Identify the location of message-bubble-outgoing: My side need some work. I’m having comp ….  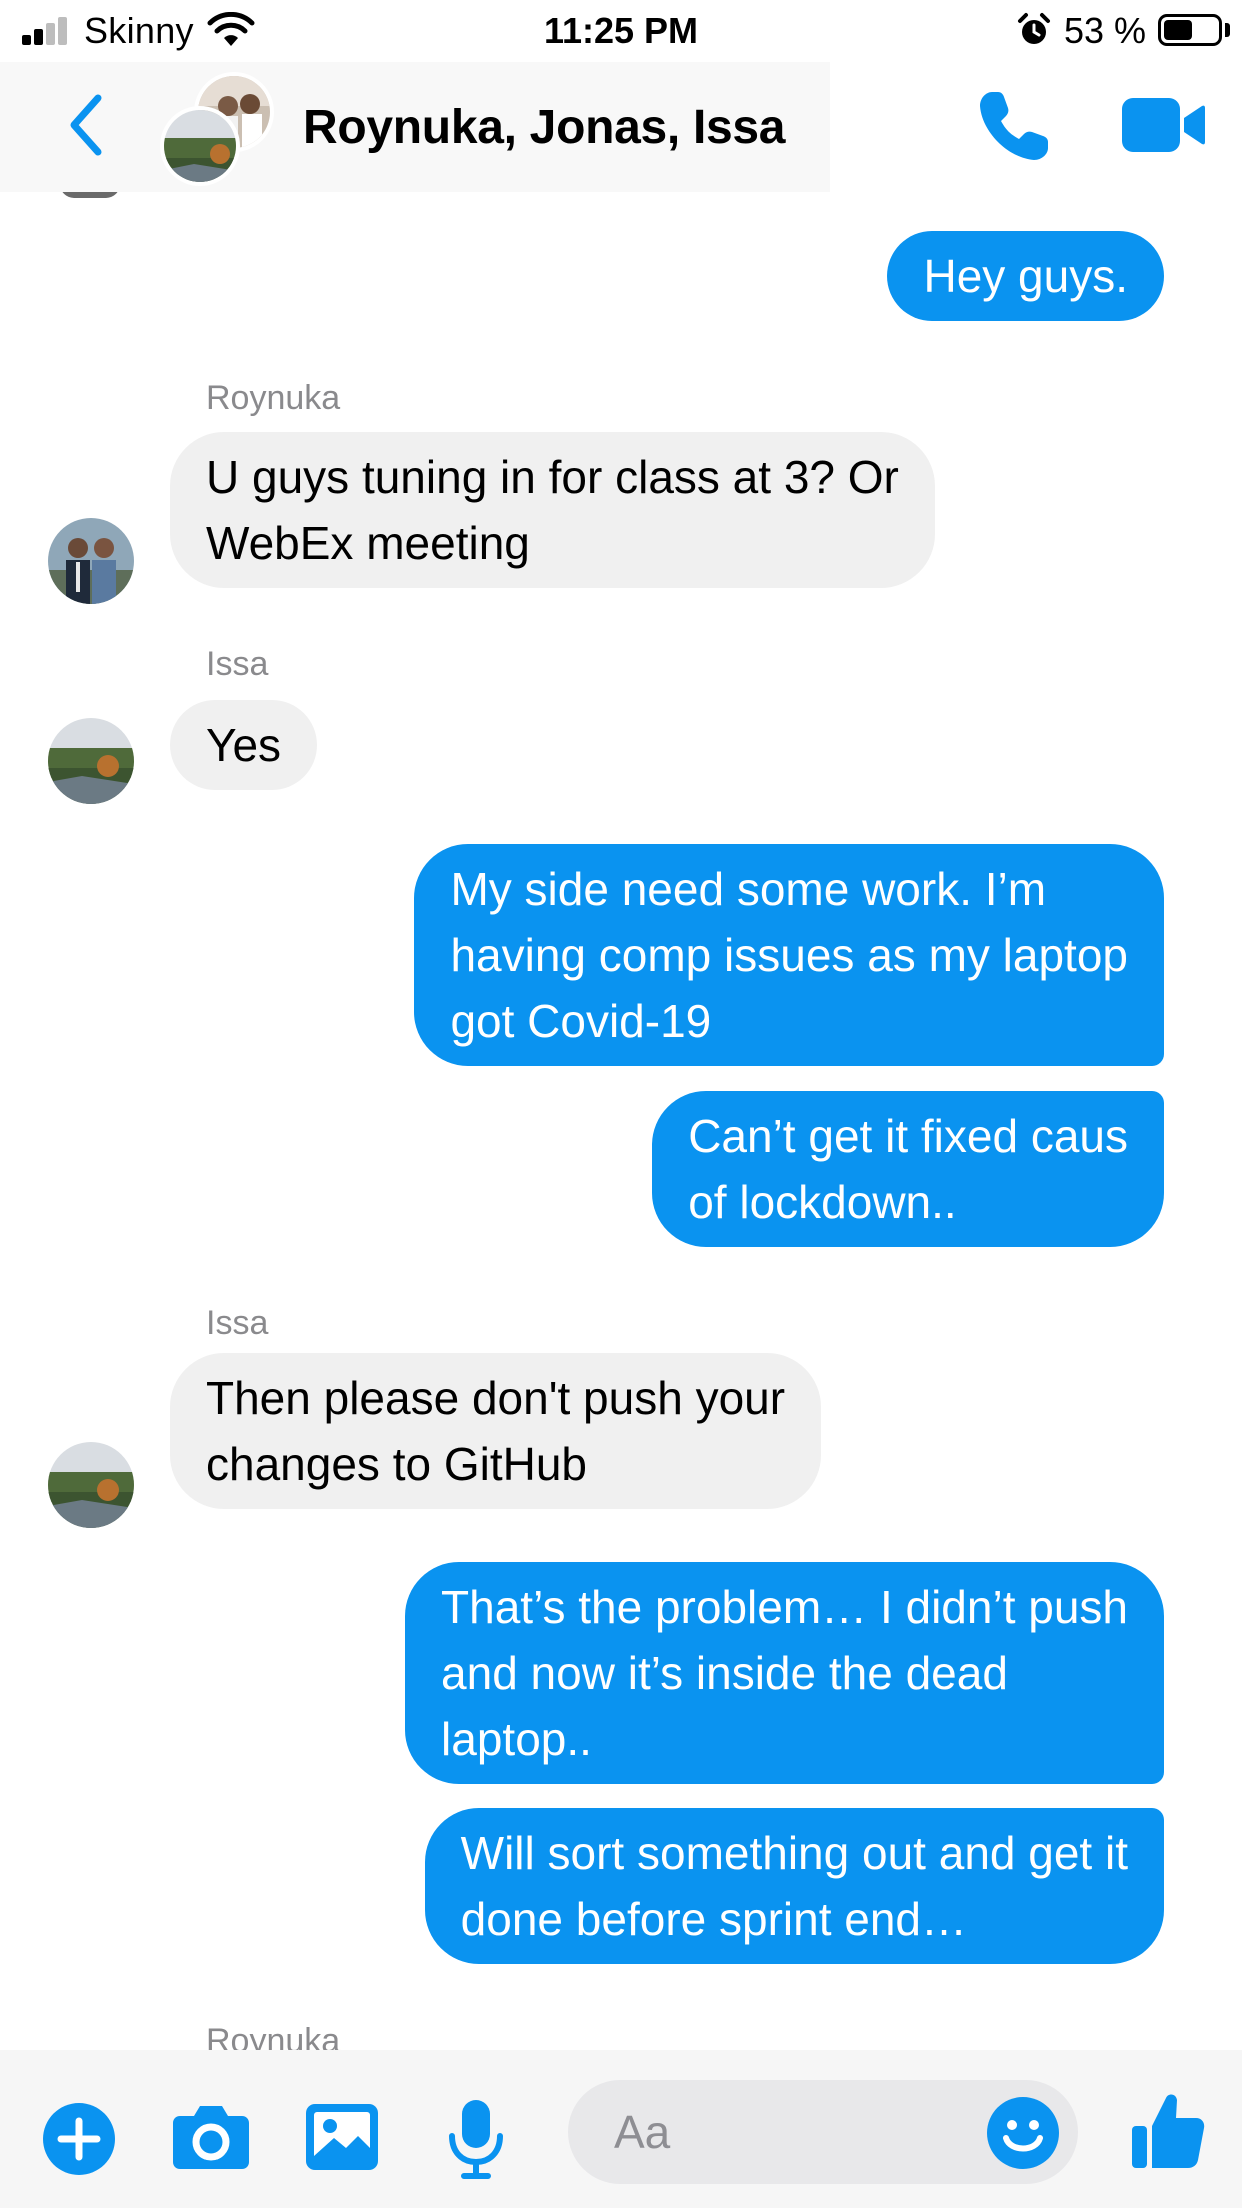
(789, 955).